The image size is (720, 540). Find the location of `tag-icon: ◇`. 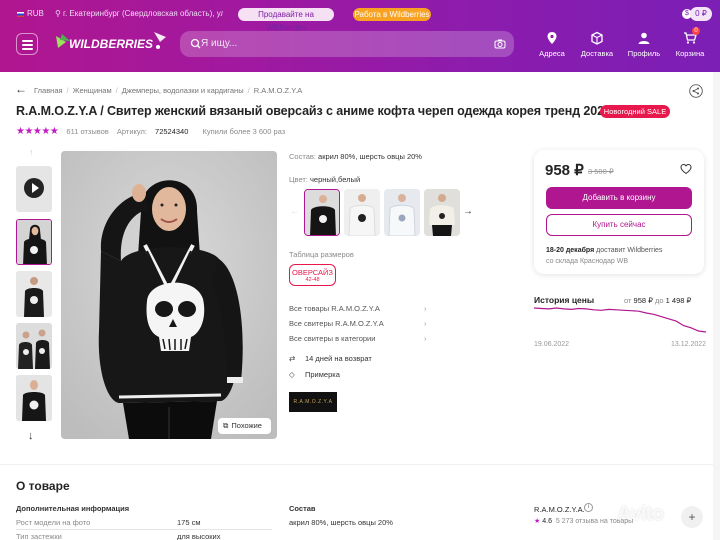

tag-icon: ◇ is located at coordinates (292, 374).